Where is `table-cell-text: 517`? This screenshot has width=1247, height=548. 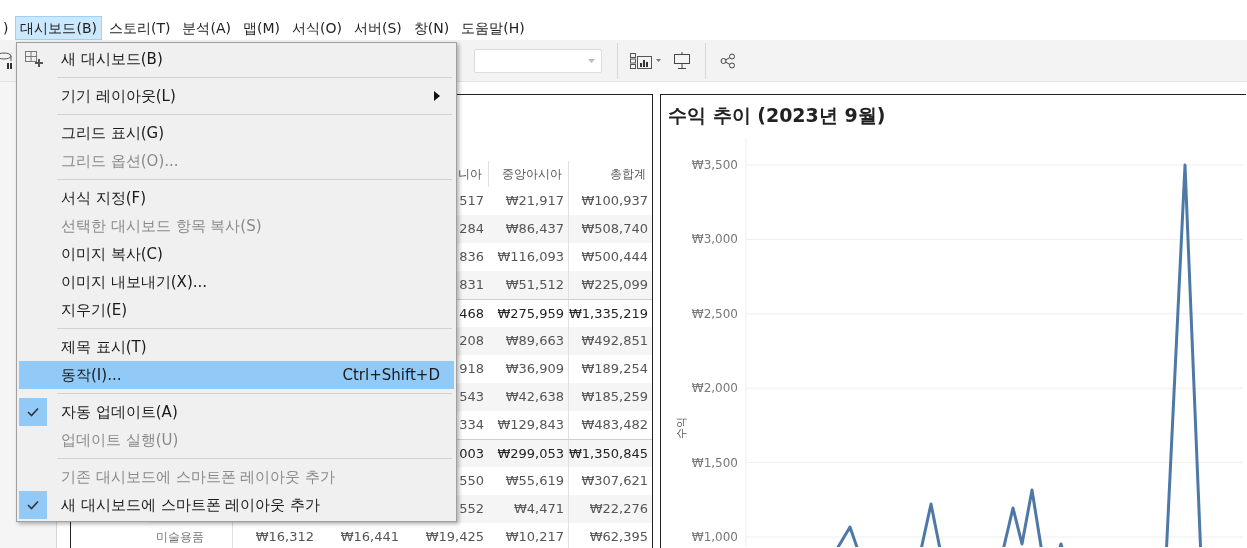 table-cell-text: 517 is located at coordinates (471, 201).